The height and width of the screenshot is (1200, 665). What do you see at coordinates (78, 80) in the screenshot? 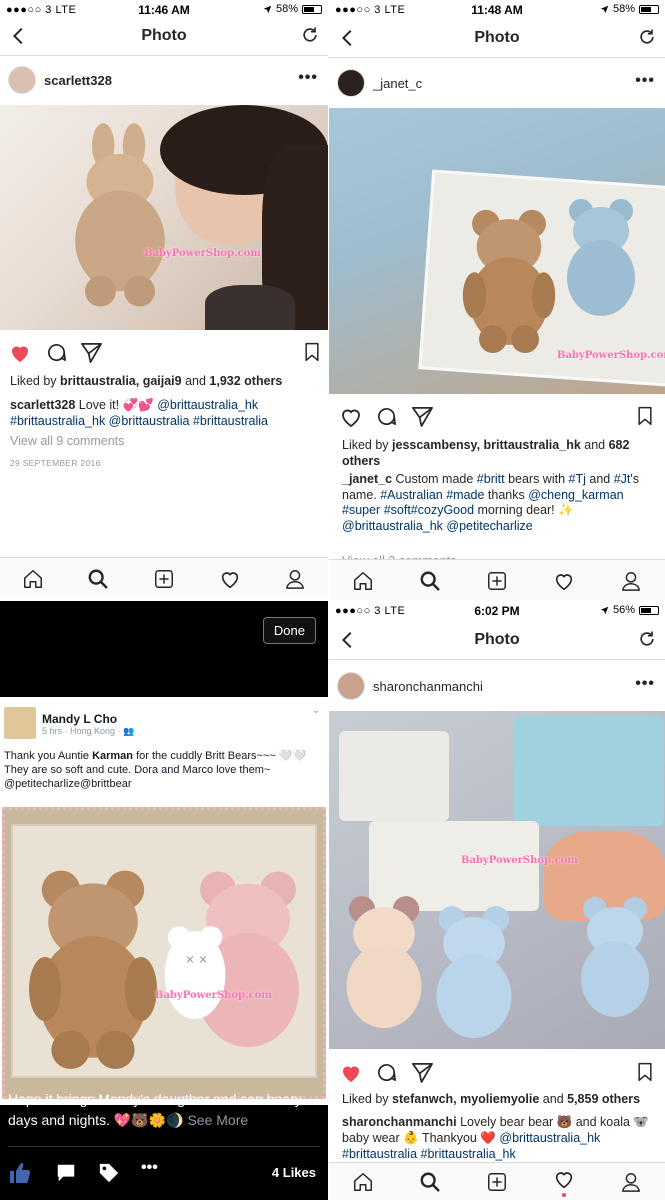
I see `username: scarlett328` at bounding box center [78, 80].